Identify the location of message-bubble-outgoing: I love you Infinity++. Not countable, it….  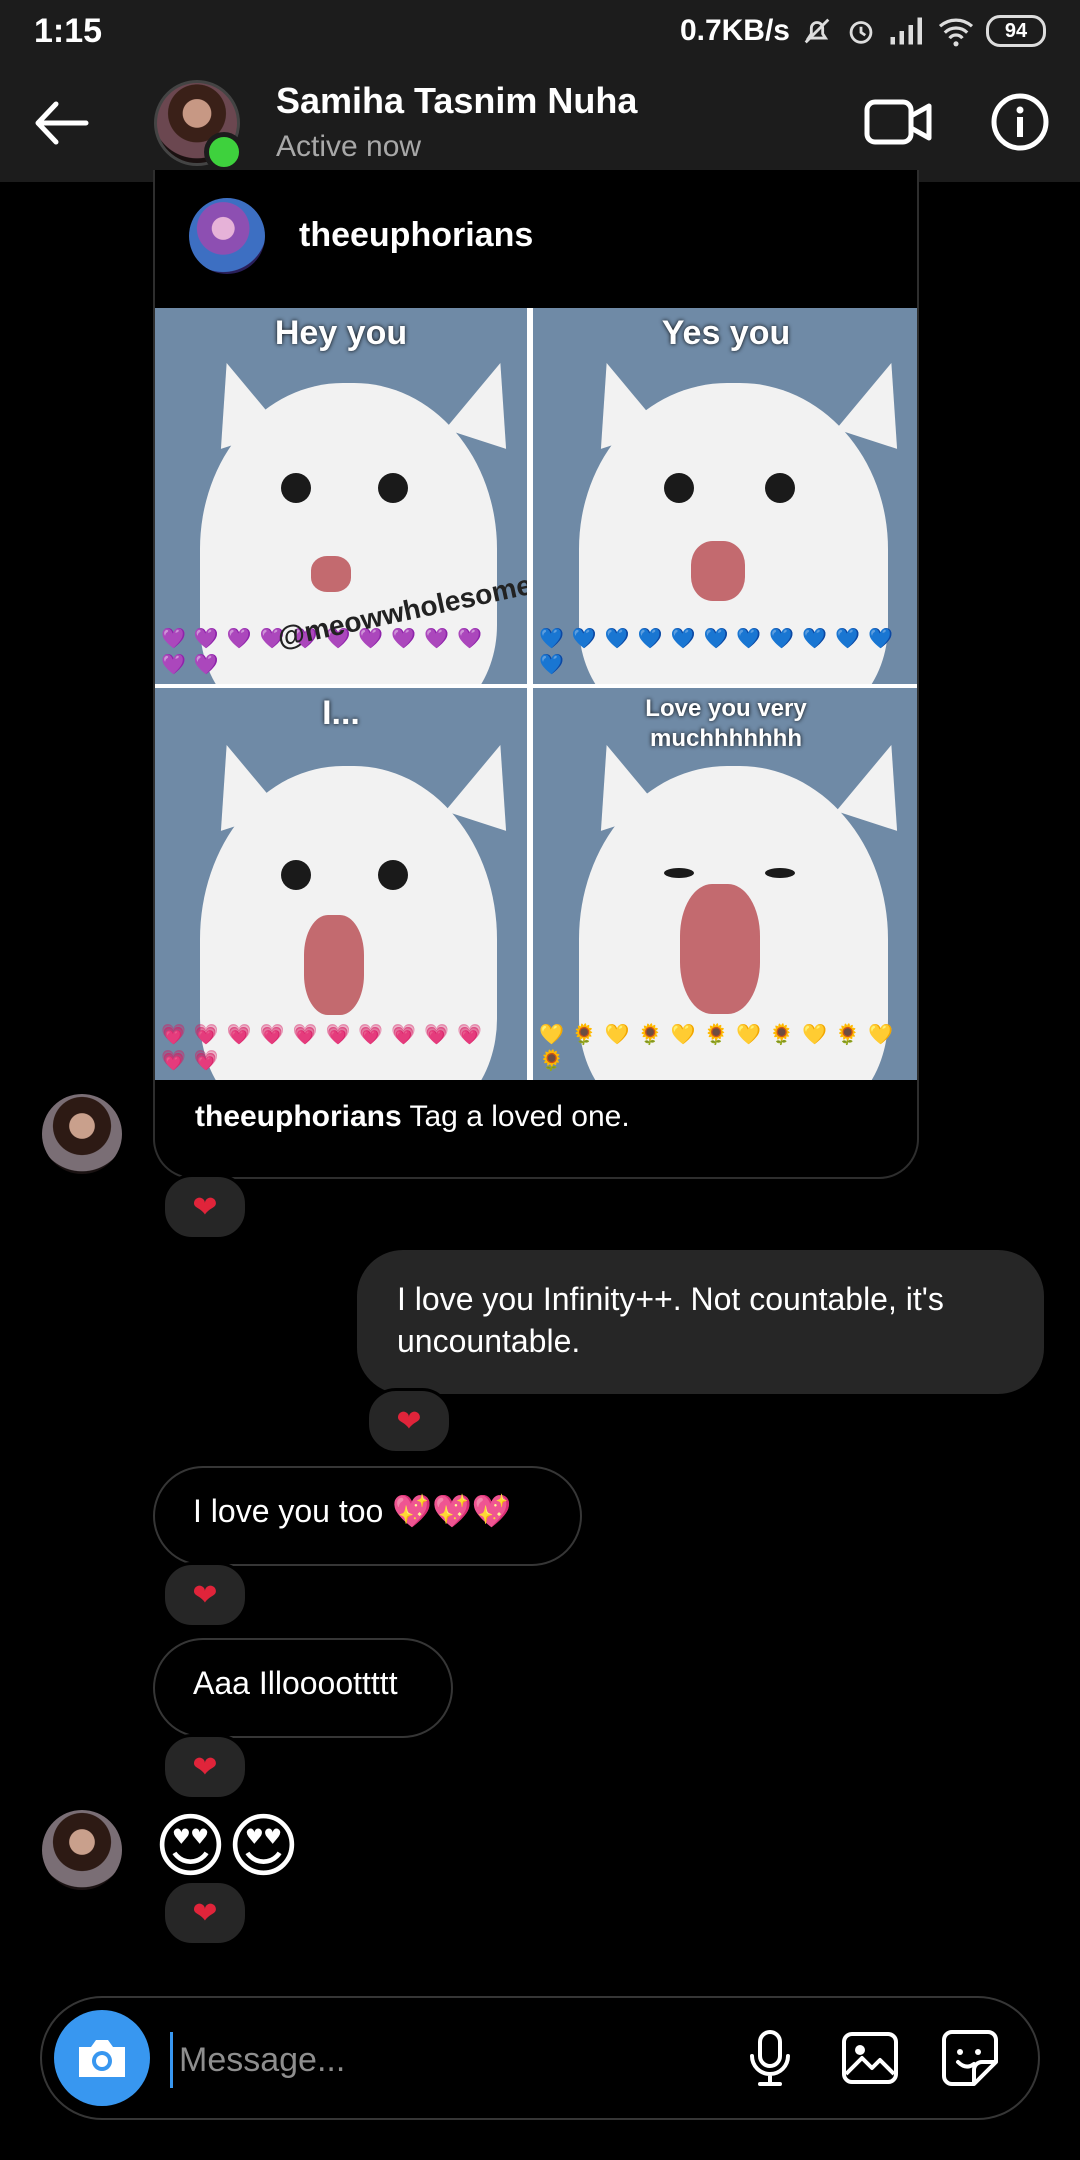
(700, 1322).